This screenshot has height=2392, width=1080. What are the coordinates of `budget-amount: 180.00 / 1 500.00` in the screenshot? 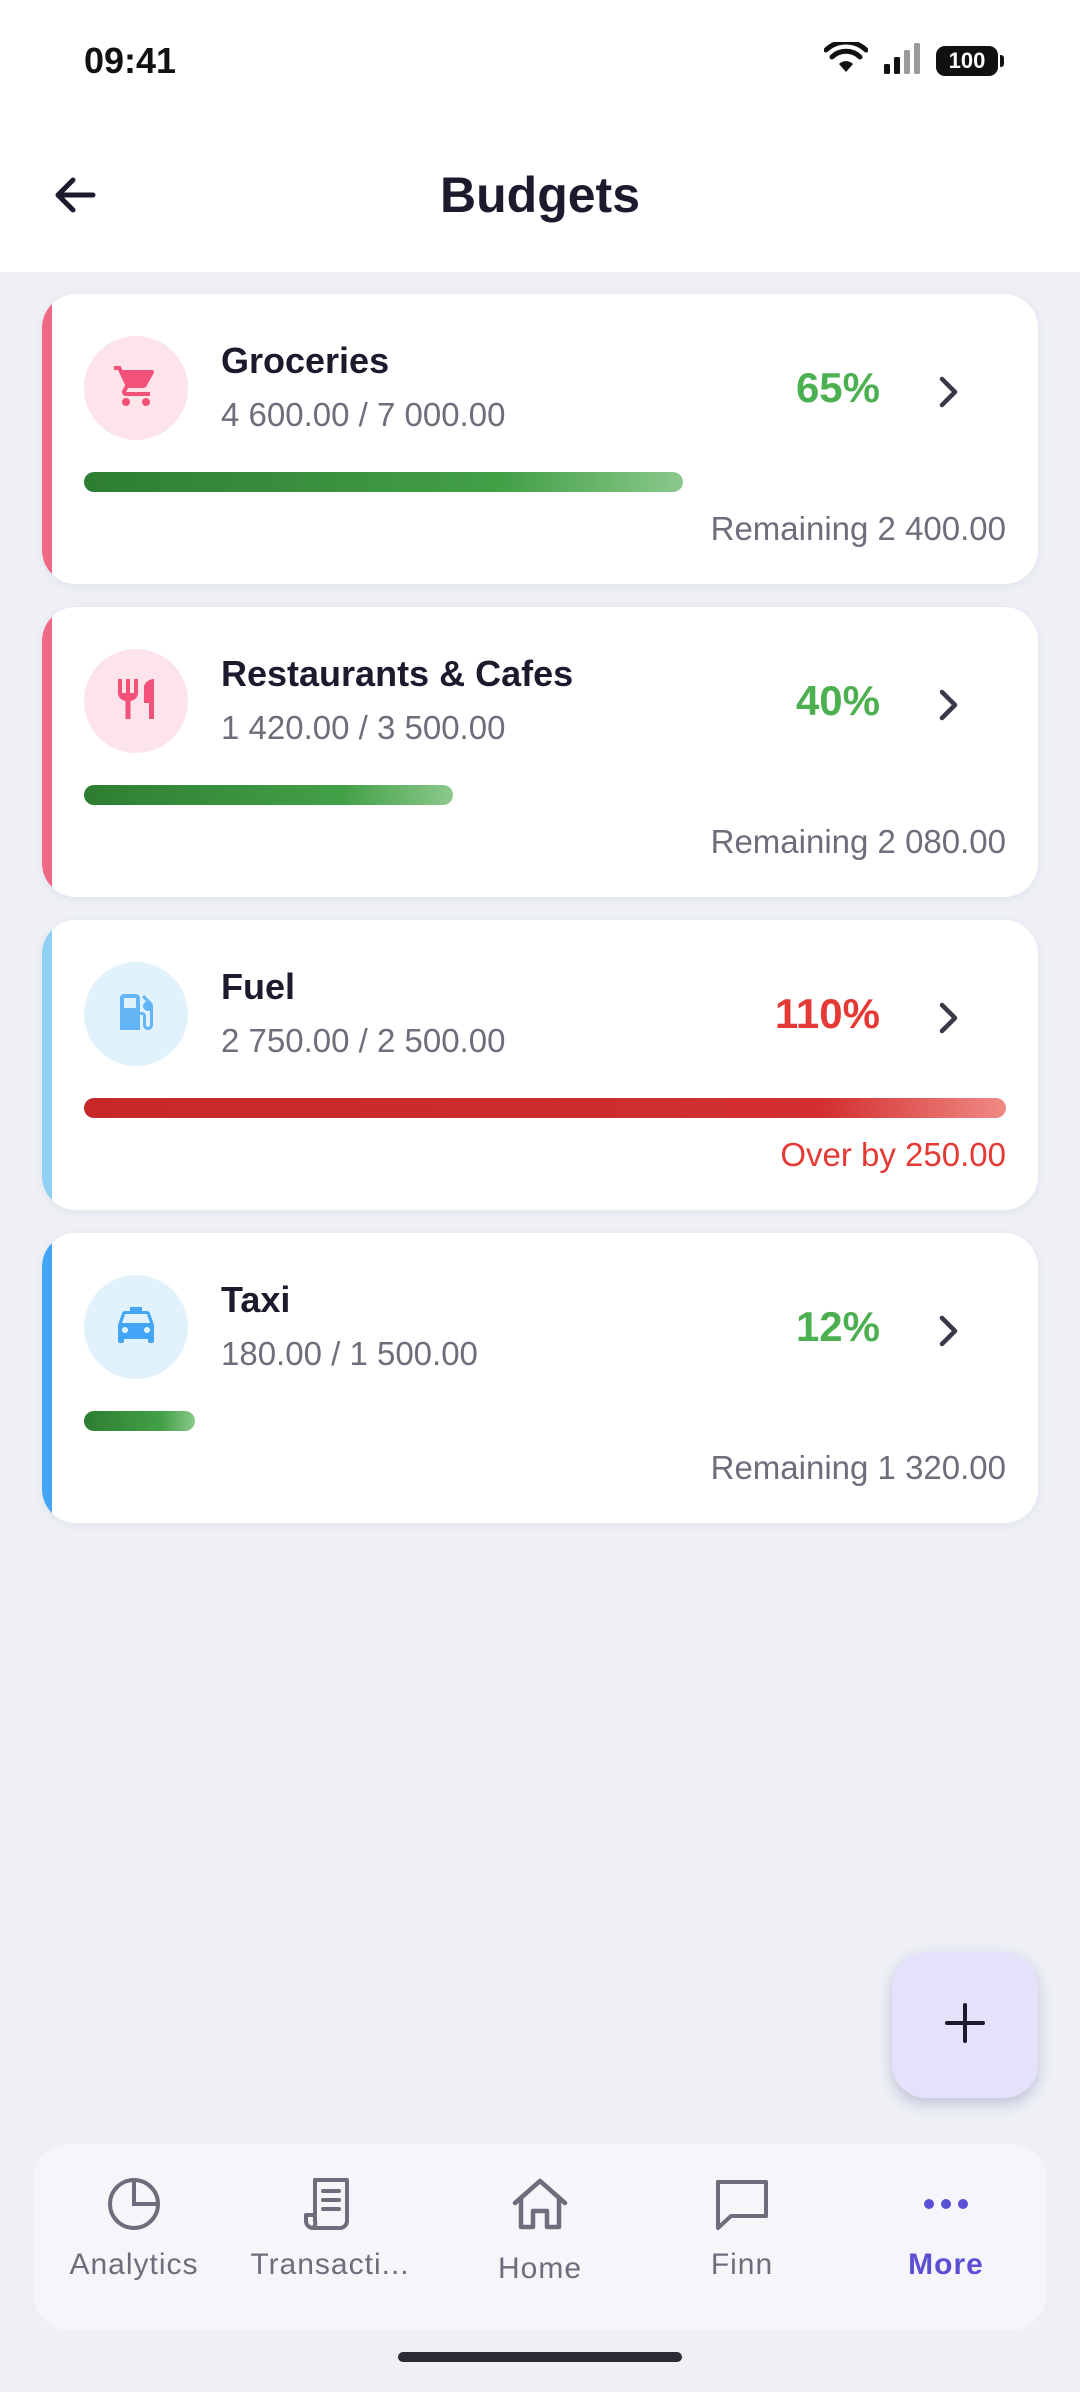 It's located at (349, 1353).